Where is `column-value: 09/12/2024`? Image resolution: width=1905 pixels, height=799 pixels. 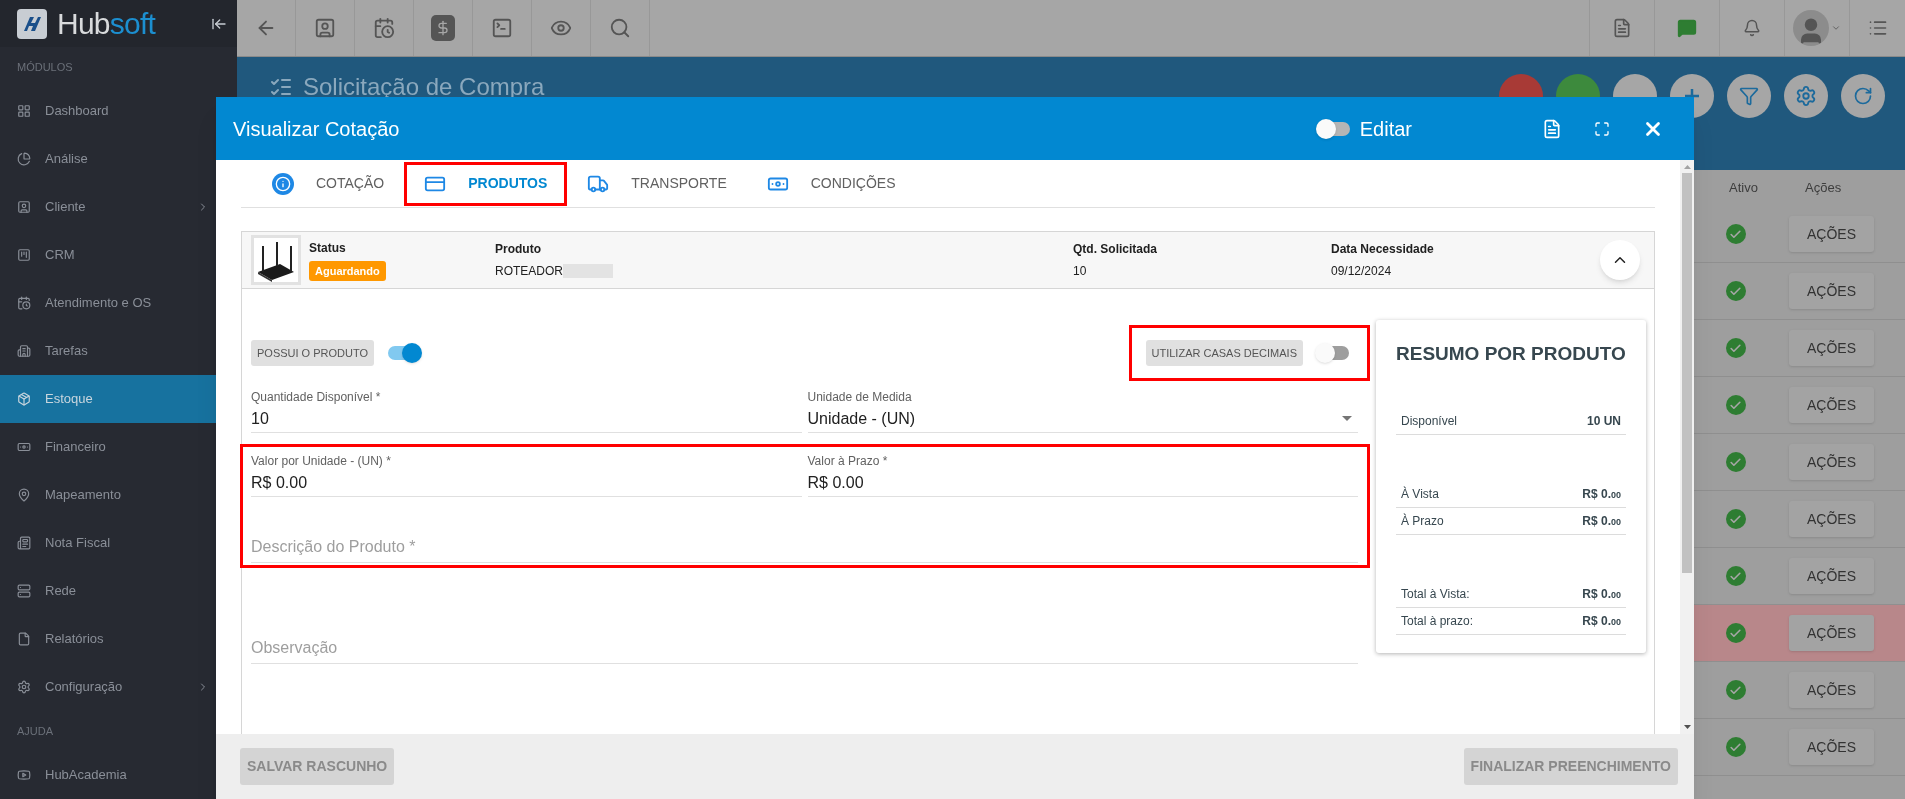 column-value: 09/12/2024 is located at coordinates (1362, 271).